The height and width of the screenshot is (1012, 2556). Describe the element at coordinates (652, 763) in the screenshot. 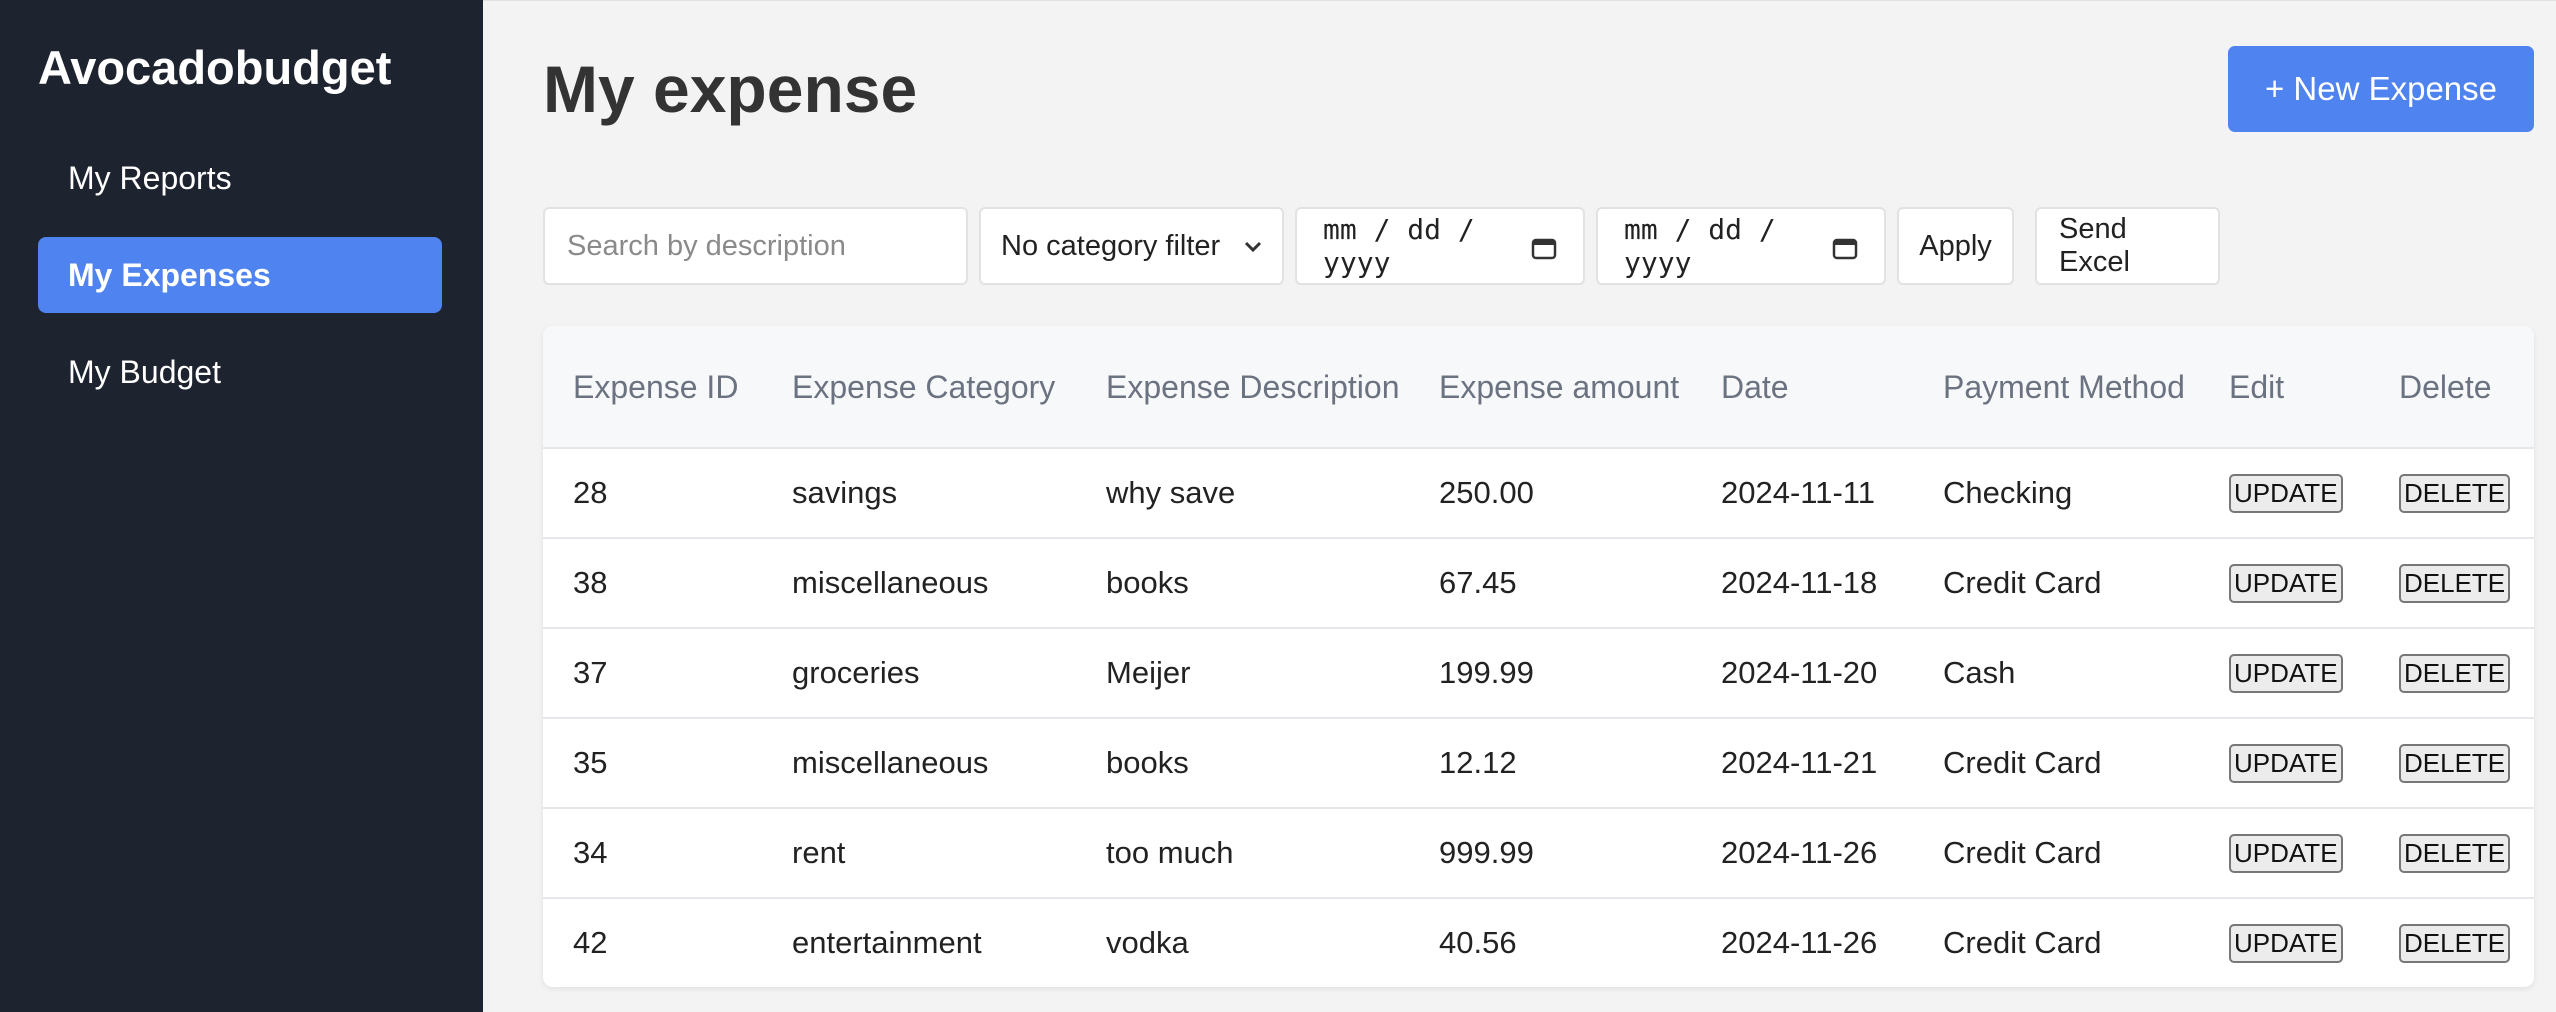

I see `cell-id: 35` at that location.